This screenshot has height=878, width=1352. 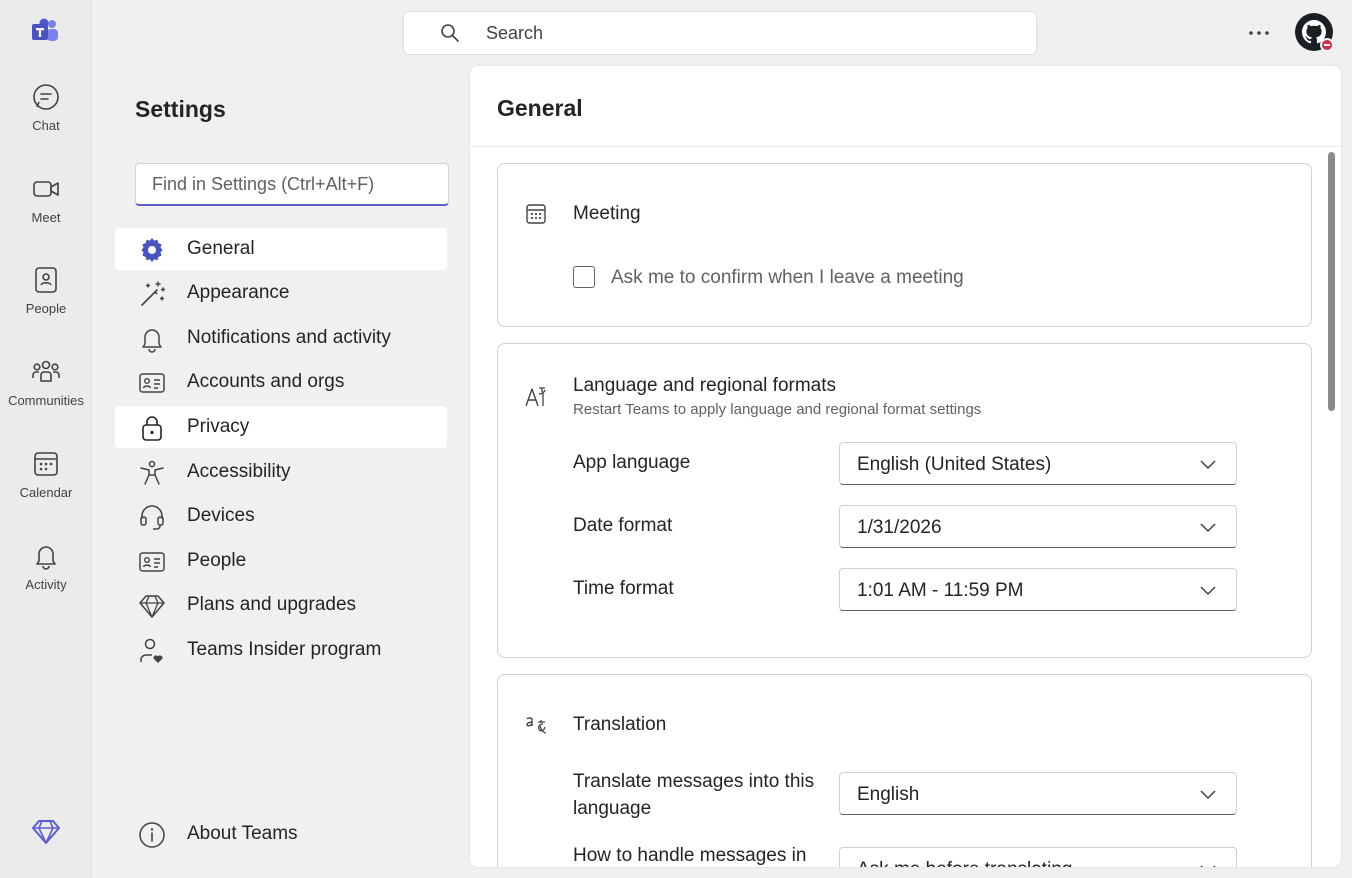 What do you see at coordinates (152, 835) in the screenshot?
I see `info-icon` at bounding box center [152, 835].